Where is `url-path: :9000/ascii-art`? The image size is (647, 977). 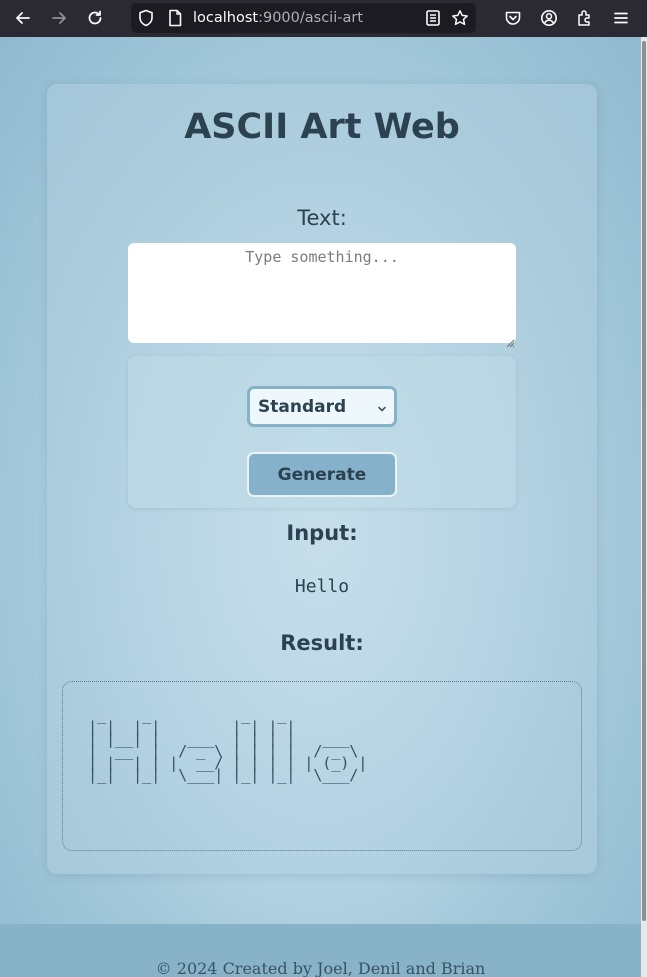 url-path: :9000/ascii-art is located at coordinates (310, 18).